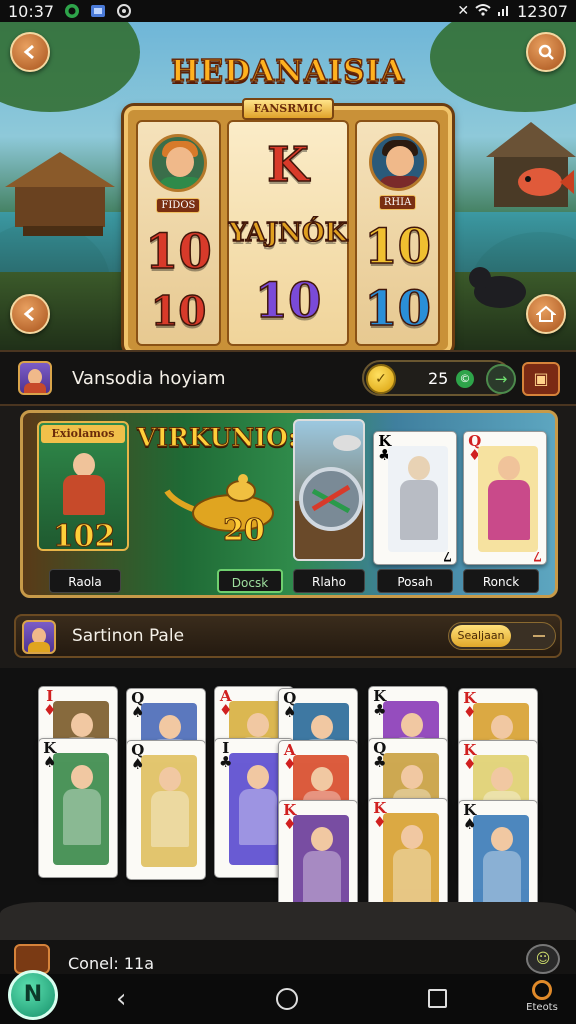  What do you see at coordinates (481, 636) in the screenshot?
I see `sort-button: Sealjaan` at bounding box center [481, 636].